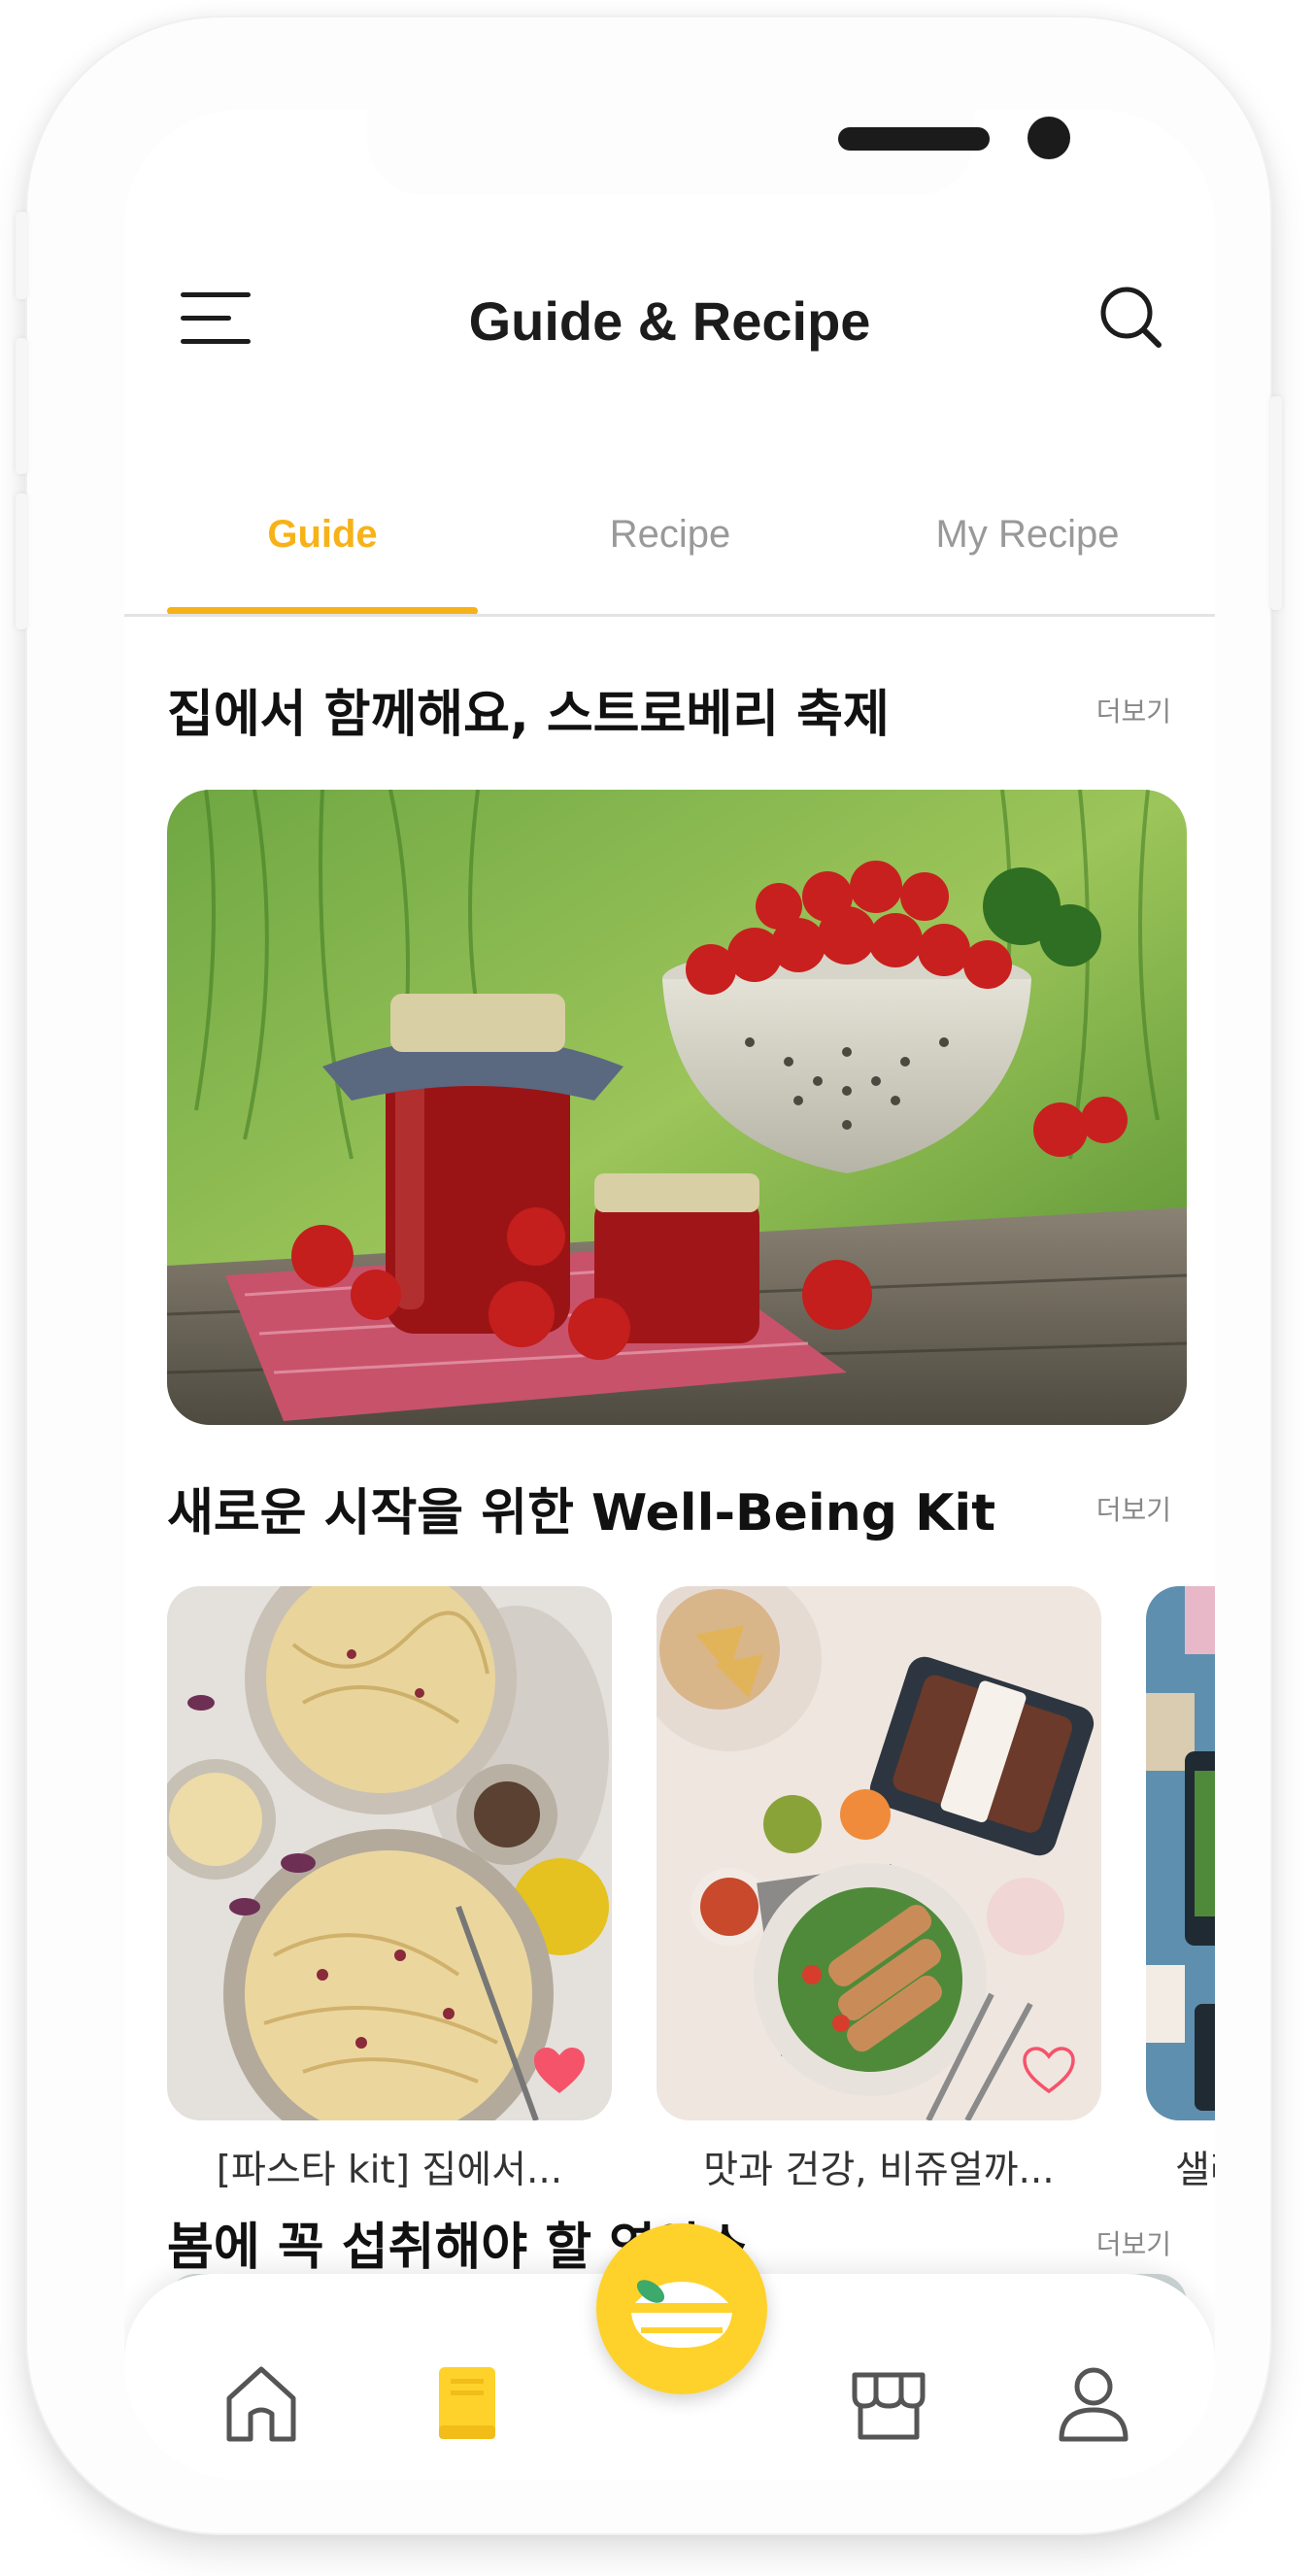  I want to click on power-button, so click(1276, 503).